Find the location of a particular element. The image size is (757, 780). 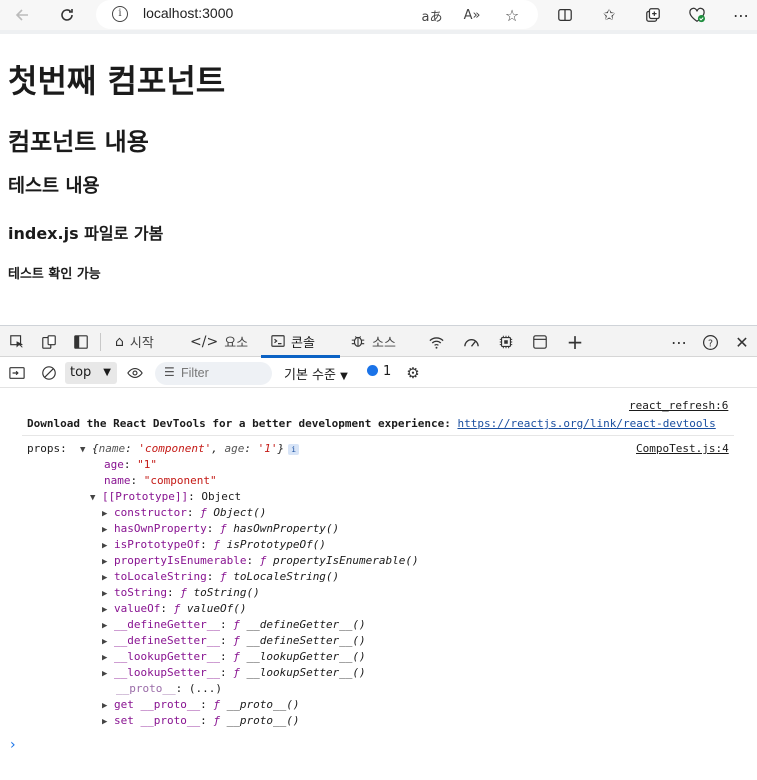

prop-age-key: age is located at coordinates (114, 464).